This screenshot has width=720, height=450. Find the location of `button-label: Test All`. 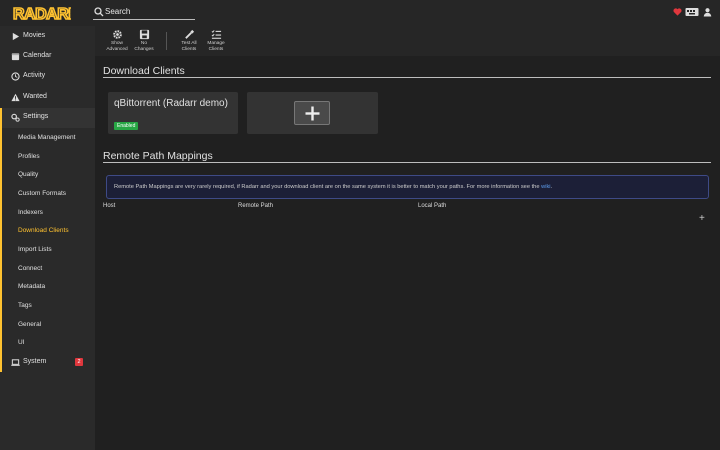

button-label: Test All is located at coordinates (189, 43).